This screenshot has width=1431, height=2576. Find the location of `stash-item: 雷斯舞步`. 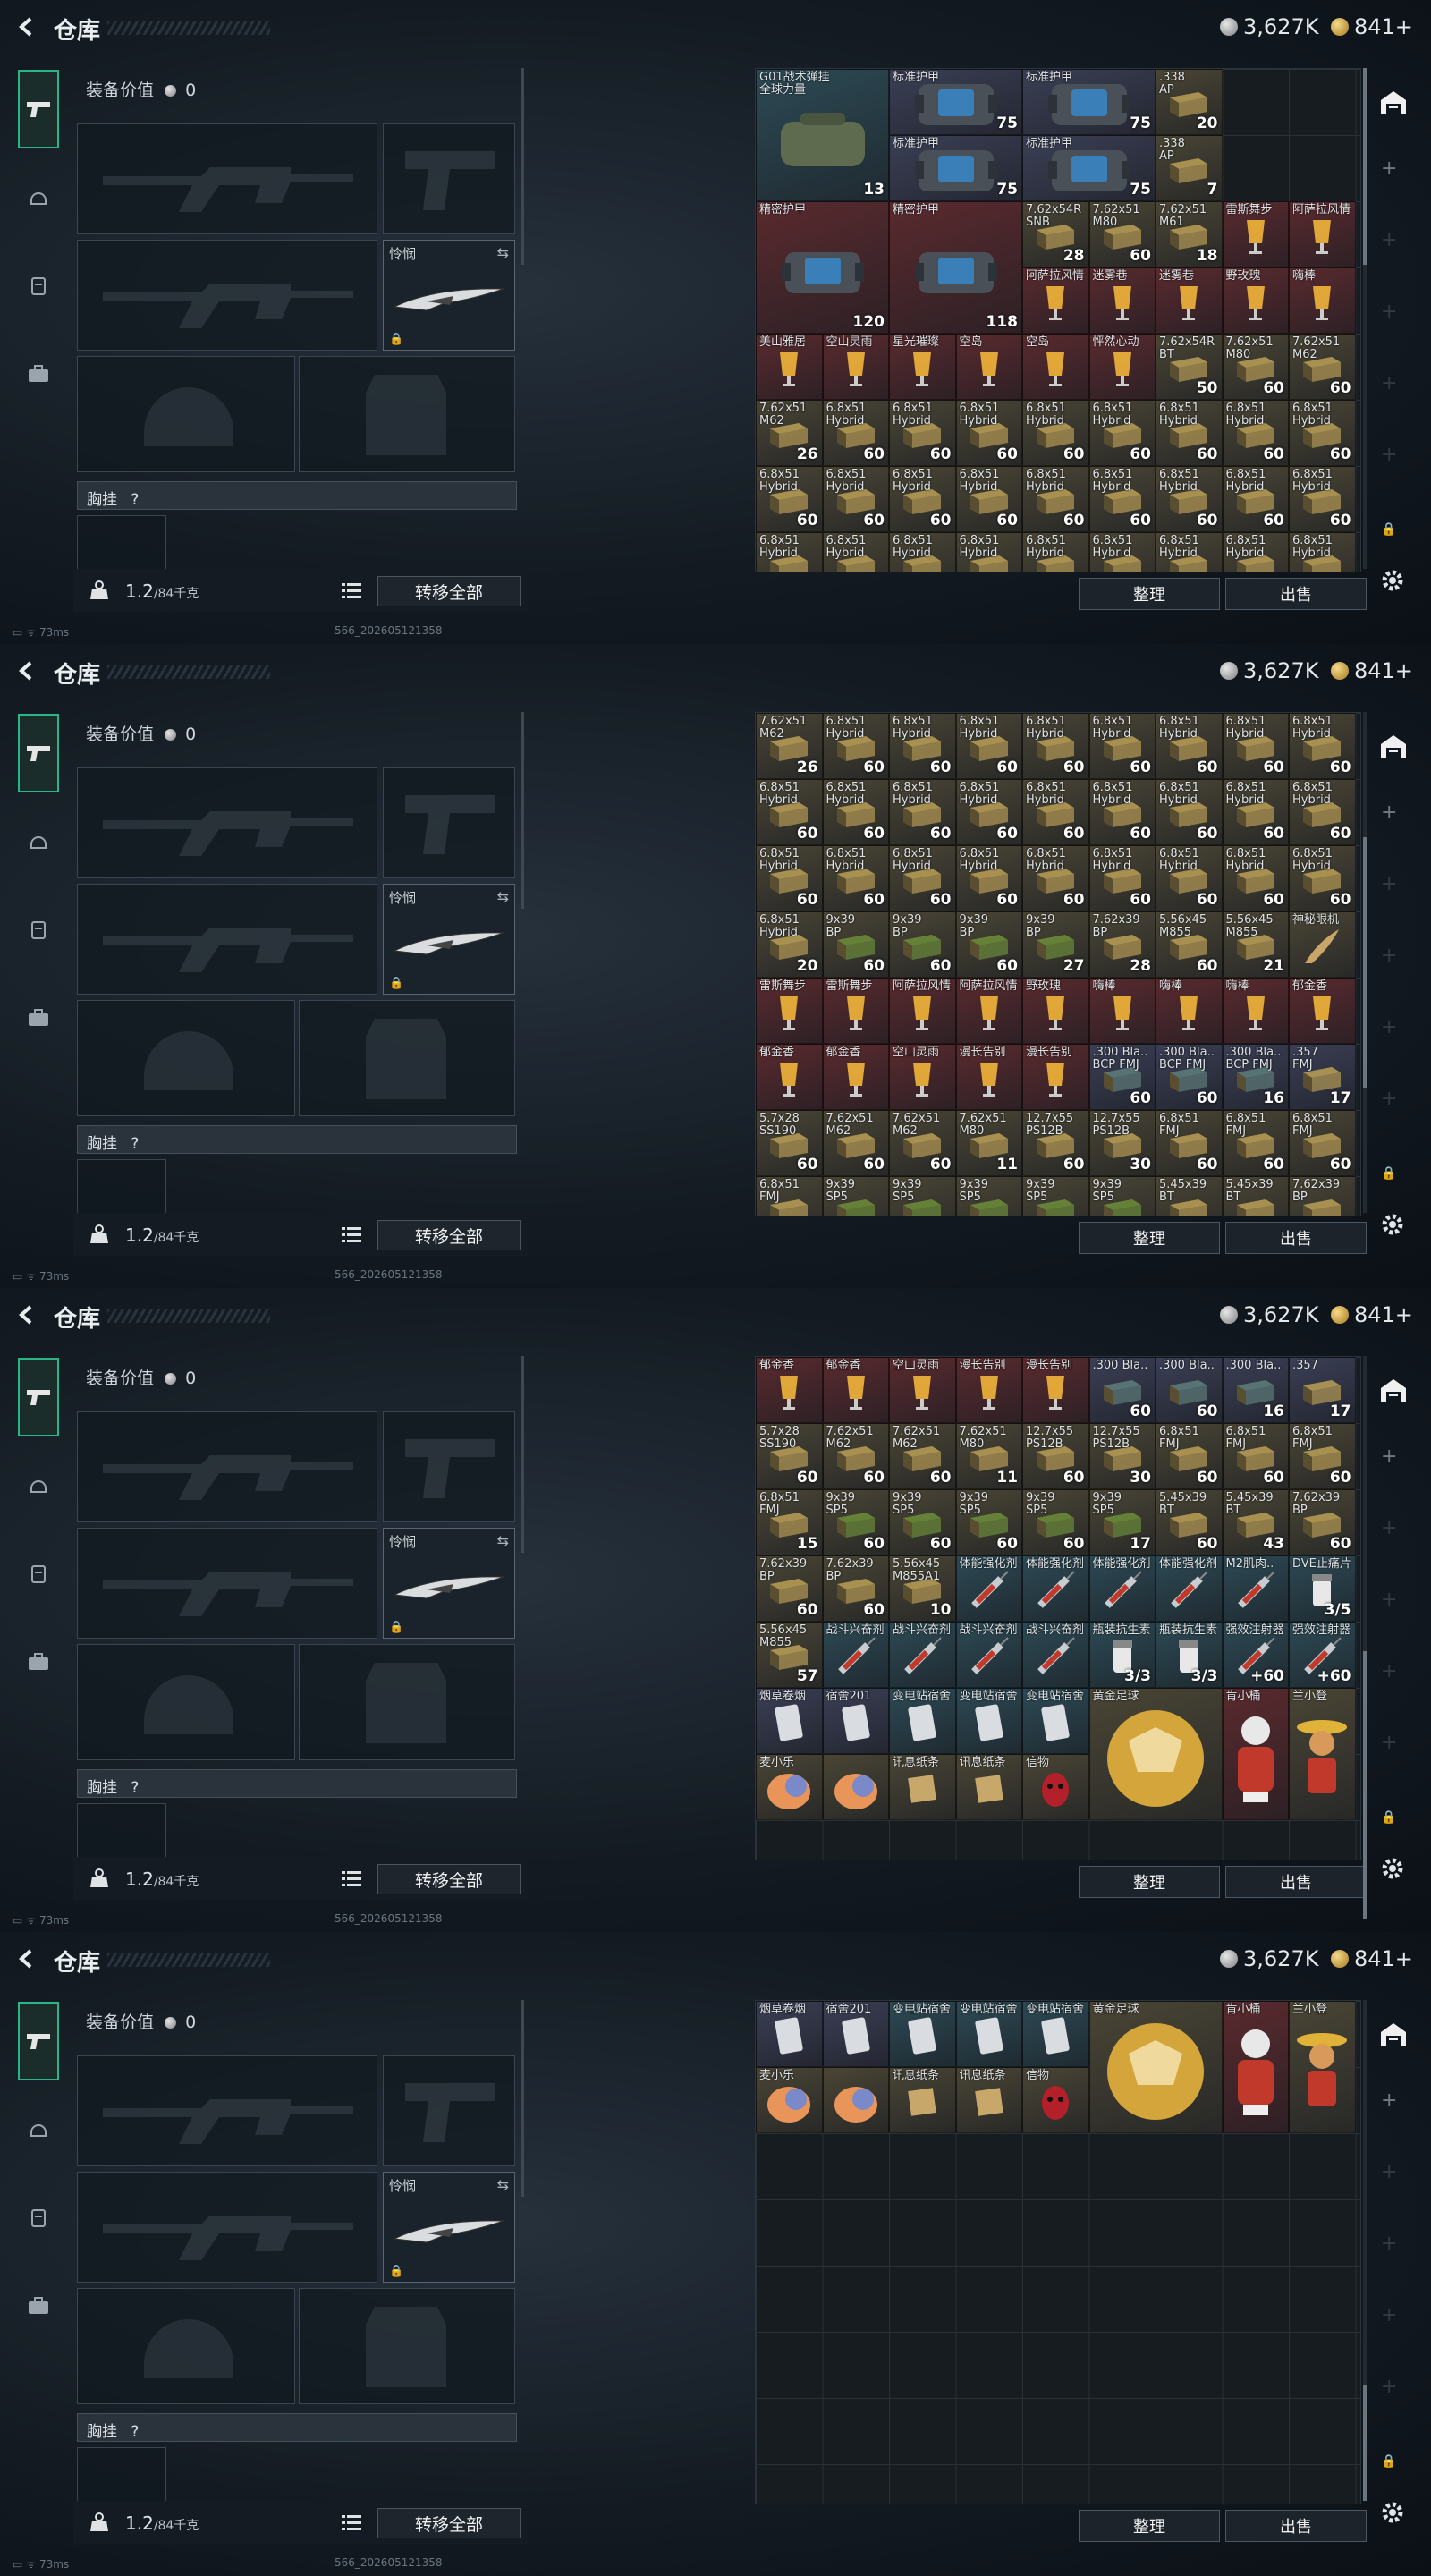

stash-item: 雷斯舞步 is located at coordinates (790, 1011).